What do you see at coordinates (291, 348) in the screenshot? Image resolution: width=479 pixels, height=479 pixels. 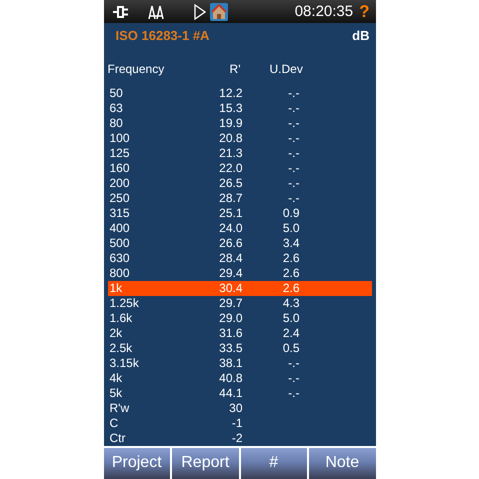 I see `deviation-cell-text: 0.5` at bounding box center [291, 348].